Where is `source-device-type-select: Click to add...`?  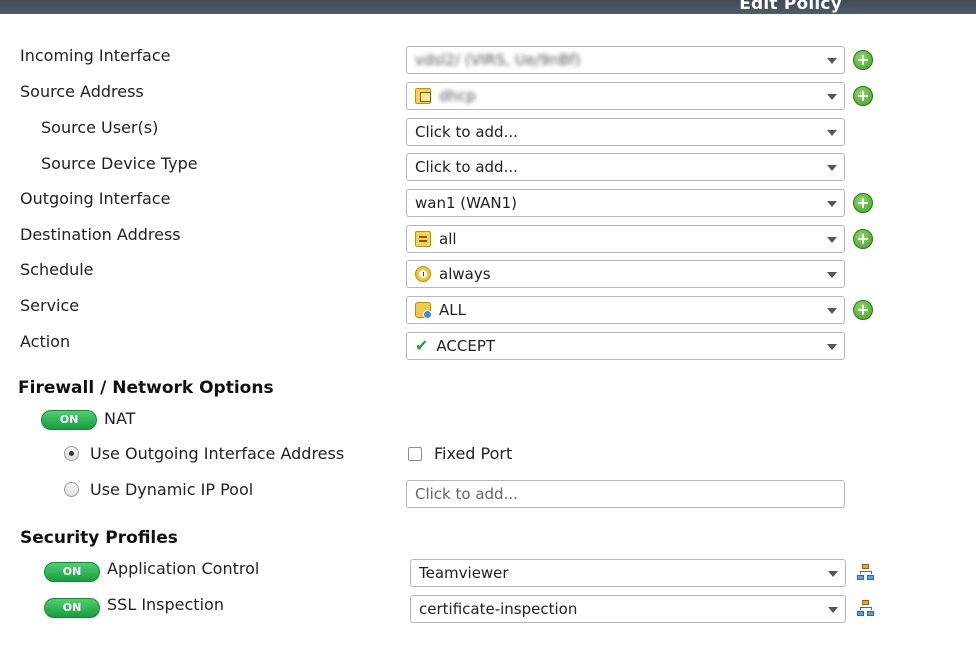
source-device-type-select: Click to add... is located at coordinates (625, 167).